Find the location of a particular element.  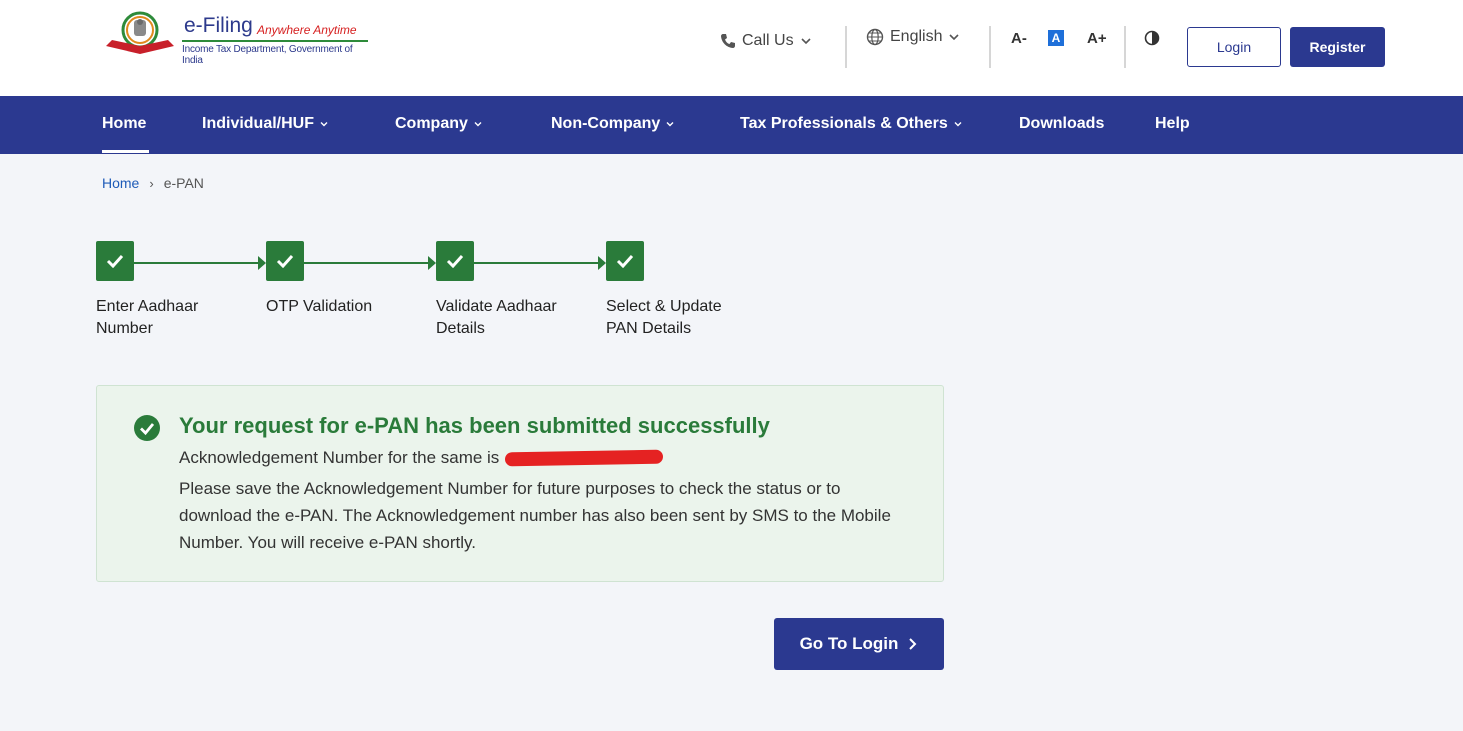

nav-item-help: Help is located at coordinates (1172, 124).